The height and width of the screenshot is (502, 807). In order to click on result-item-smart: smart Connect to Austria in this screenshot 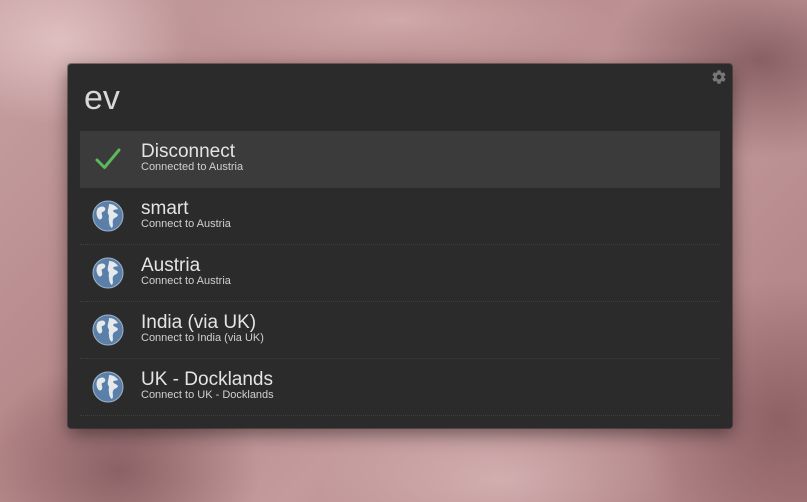, I will do `click(400, 216)`.